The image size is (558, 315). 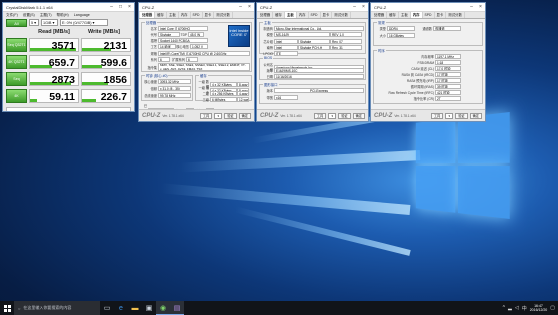 I want to click on menu-language: Language, so click(x=82, y=15).